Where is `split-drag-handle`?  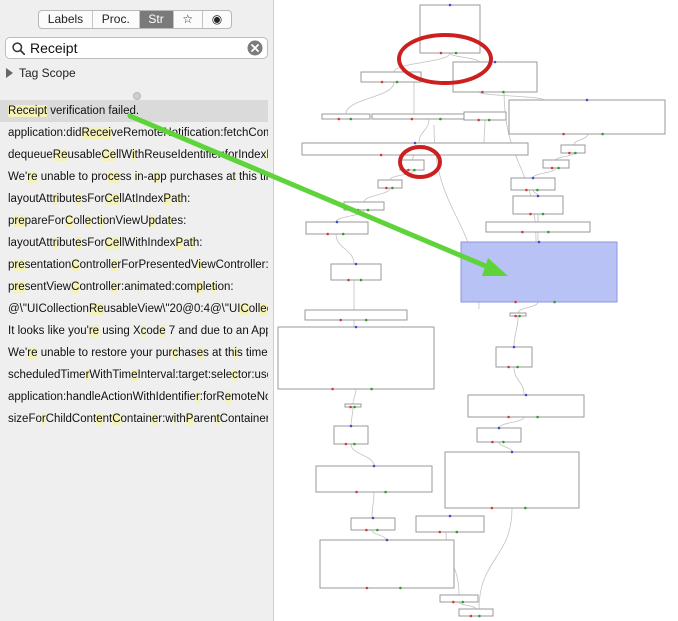 split-drag-handle is located at coordinates (137, 96).